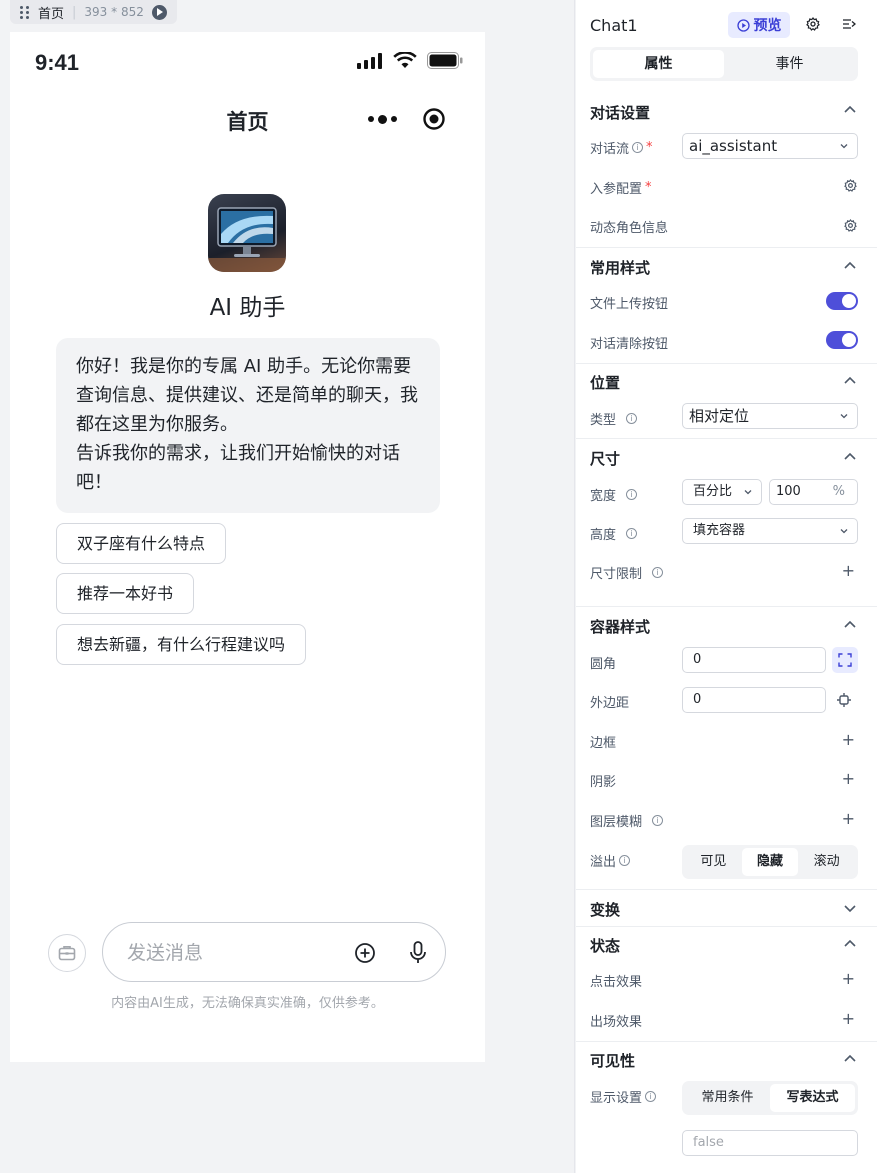 The image size is (877, 1173). What do you see at coordinates (649, 147) in the screenshot?
I see `required-mark: *` at bounding box center [649, 147].